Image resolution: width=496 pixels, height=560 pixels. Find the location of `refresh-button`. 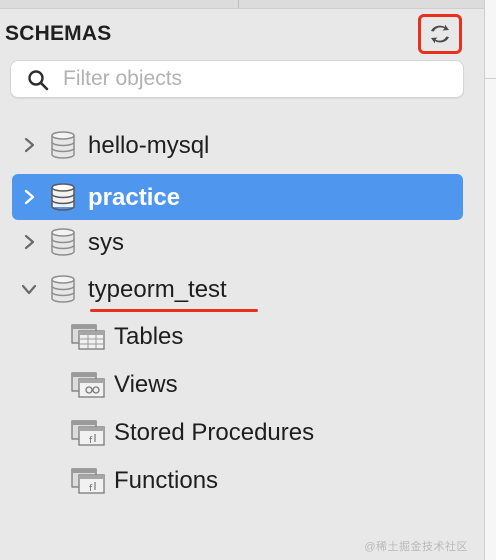

refresh-button is located at coordinates (440, 34).